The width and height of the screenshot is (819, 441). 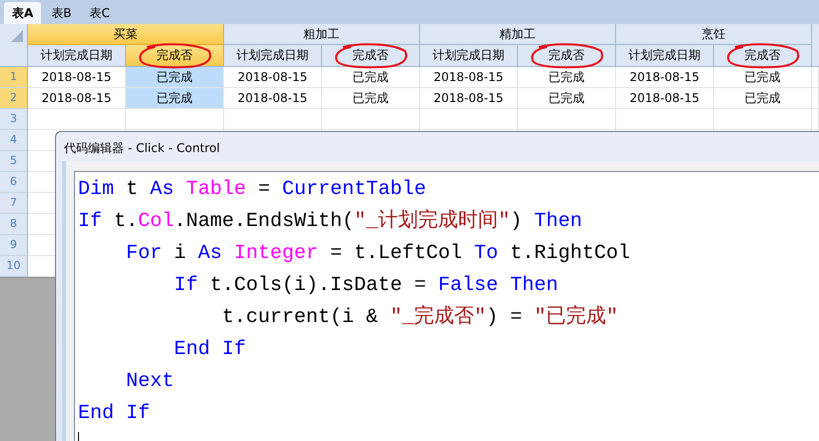 What do you see at coordinates (150, 382) in the screenshot?
I see `code-line: Next` at bounding box center [150, 382].